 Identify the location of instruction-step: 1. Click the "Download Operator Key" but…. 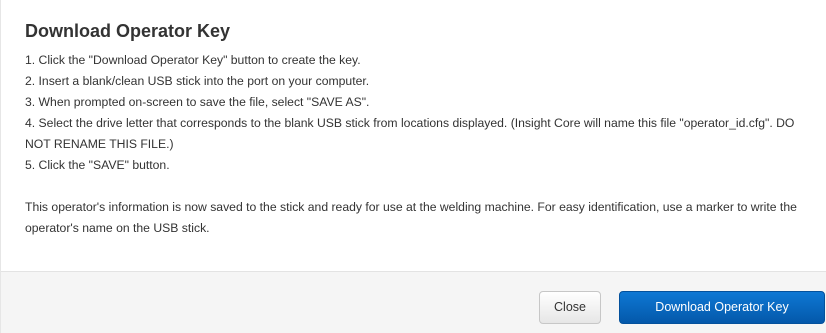
(193, 60).